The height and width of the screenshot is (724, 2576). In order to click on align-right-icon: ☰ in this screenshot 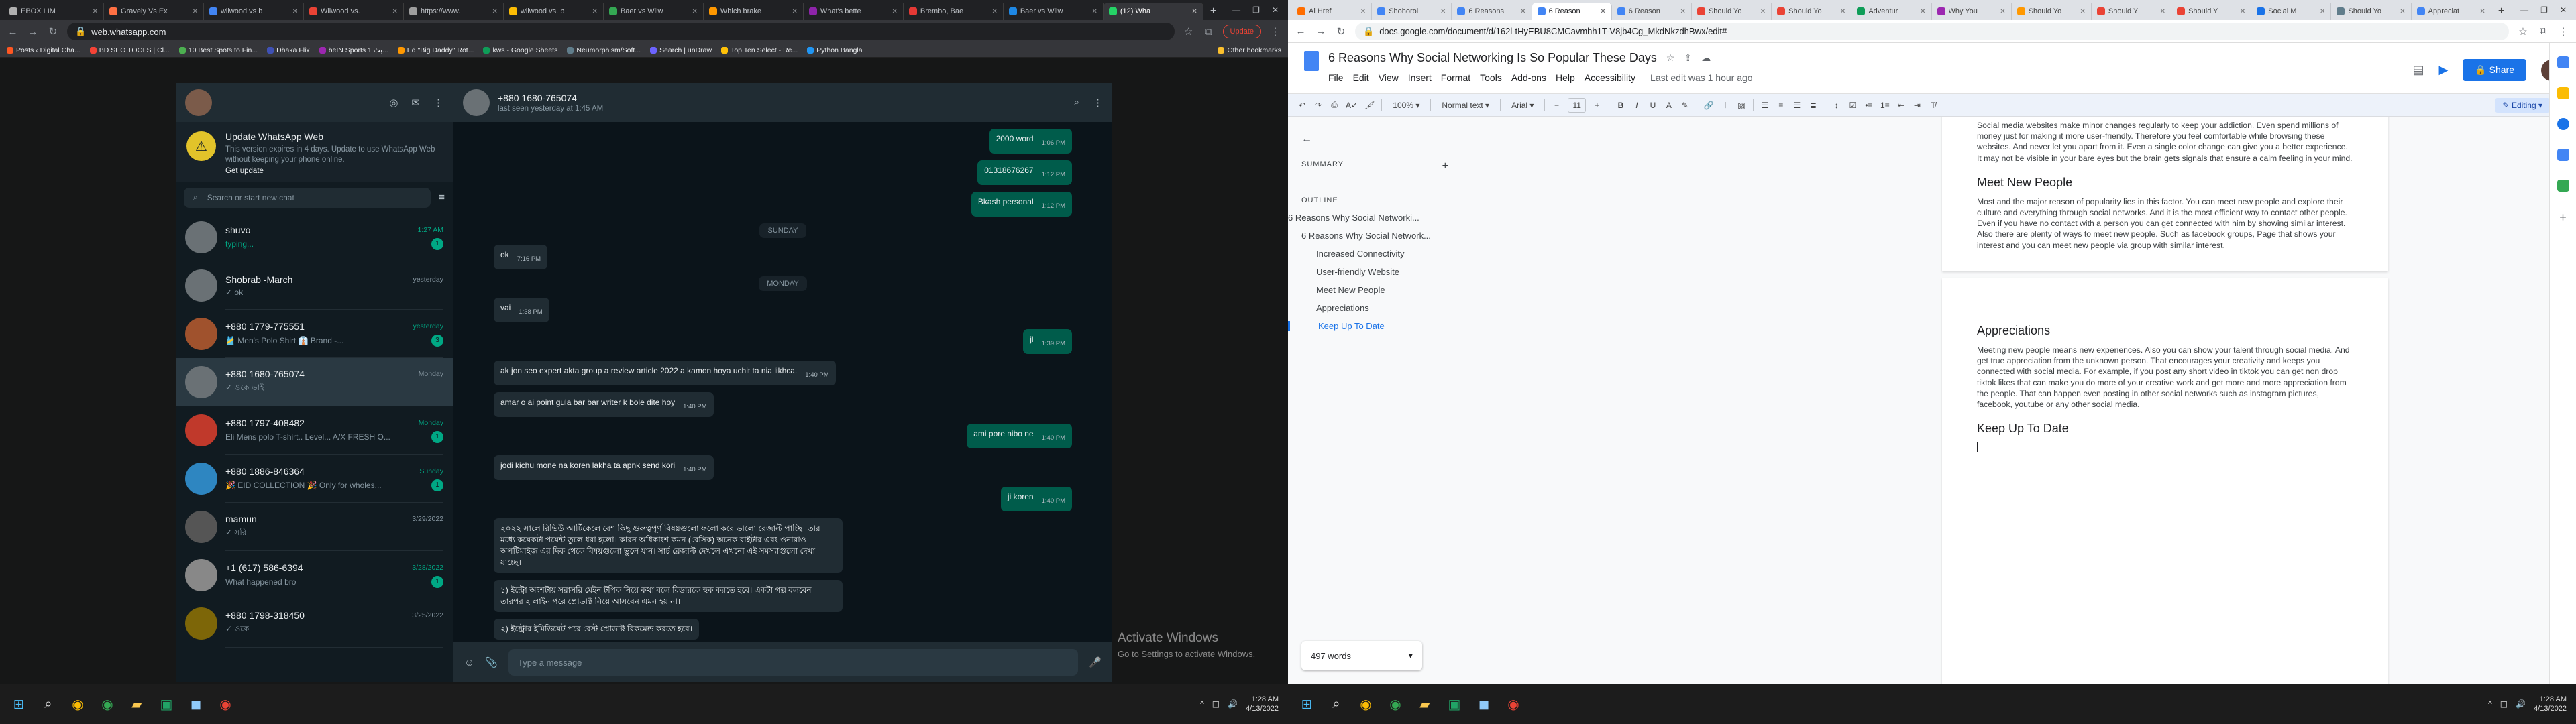, I will do `click(1797, 105)`.